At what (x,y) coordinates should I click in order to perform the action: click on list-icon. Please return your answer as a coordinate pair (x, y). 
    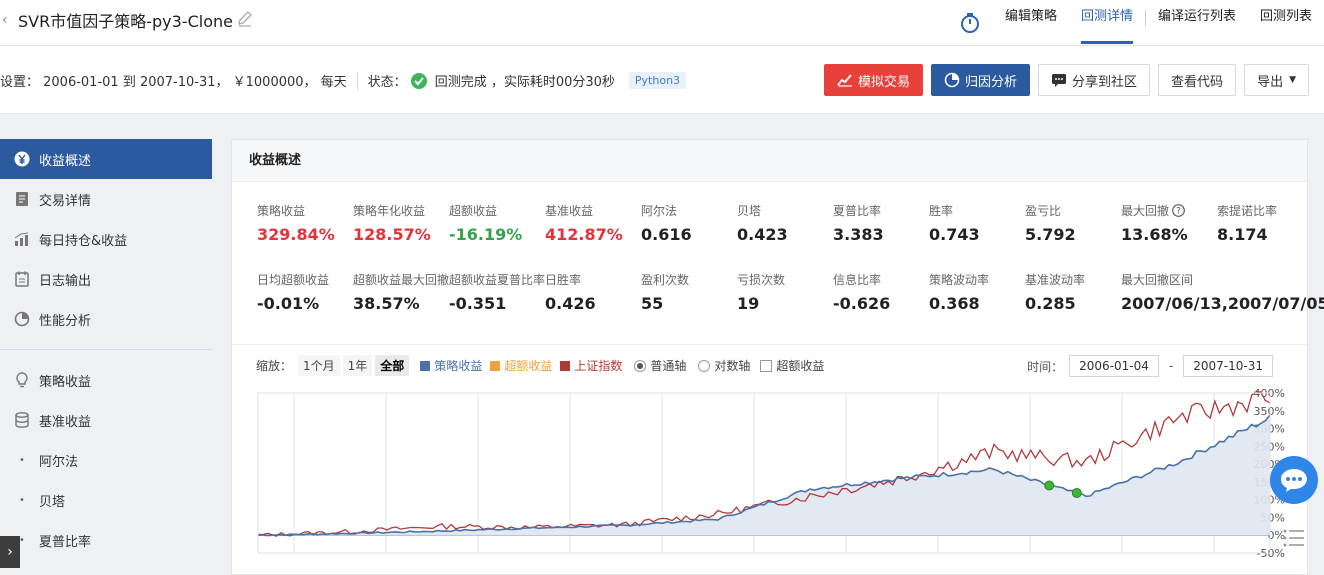
    Looking at the image, I should click on (1293, 538).